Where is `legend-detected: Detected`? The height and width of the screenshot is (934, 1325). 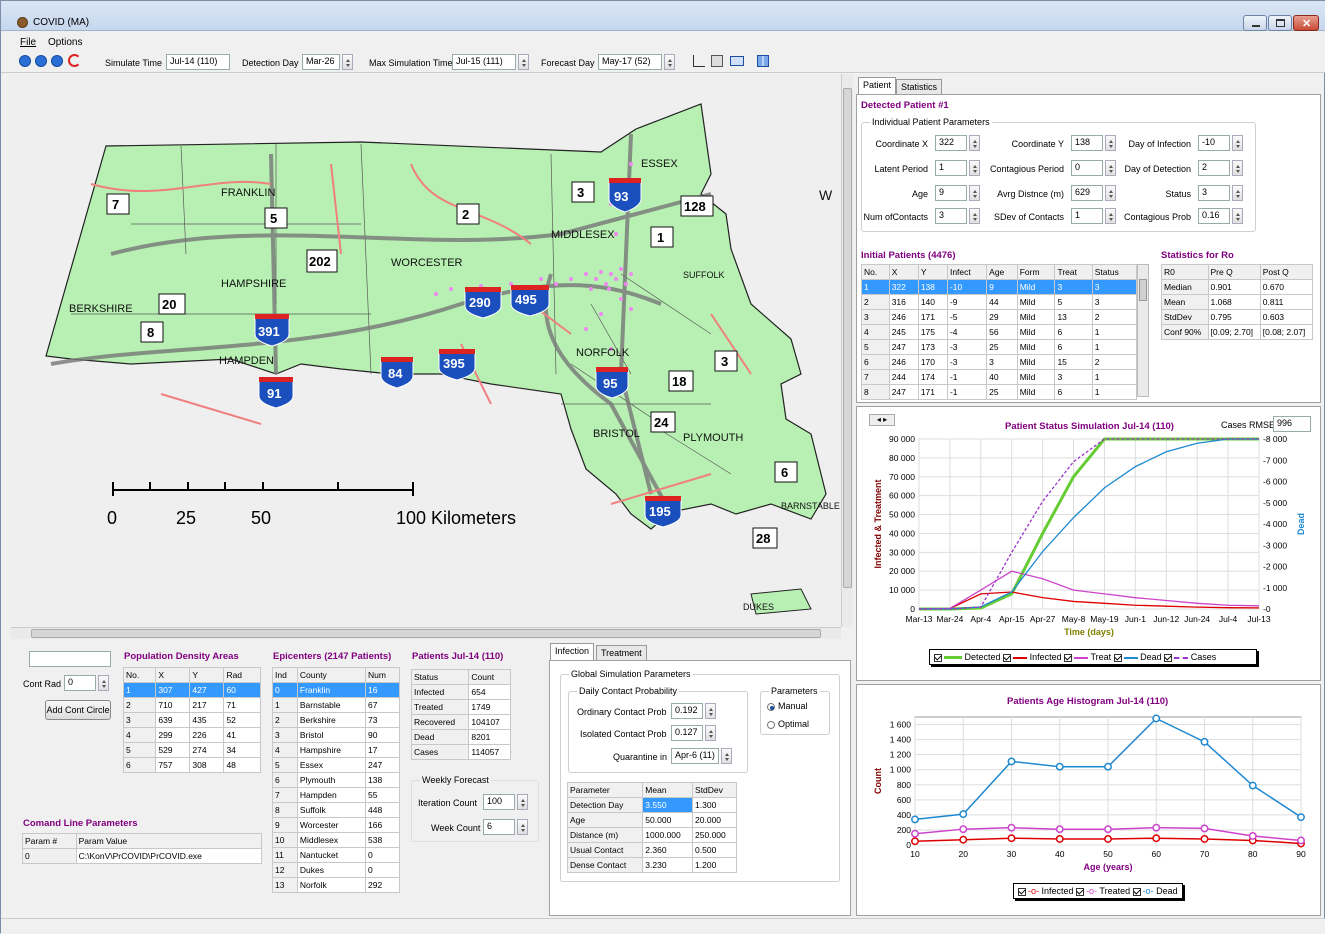 legend-detected: Detected is located at coordinates (967, 657).